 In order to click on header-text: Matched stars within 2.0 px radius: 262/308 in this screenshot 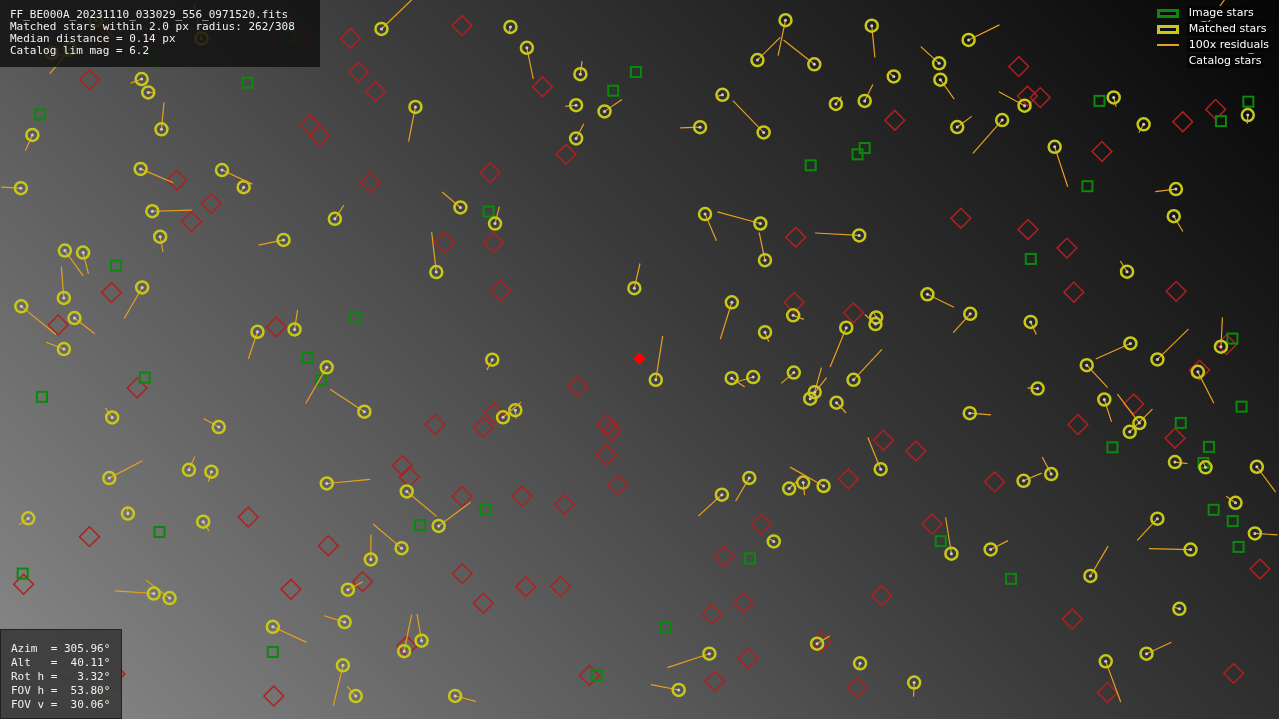, I will do `click(153, 27)`.